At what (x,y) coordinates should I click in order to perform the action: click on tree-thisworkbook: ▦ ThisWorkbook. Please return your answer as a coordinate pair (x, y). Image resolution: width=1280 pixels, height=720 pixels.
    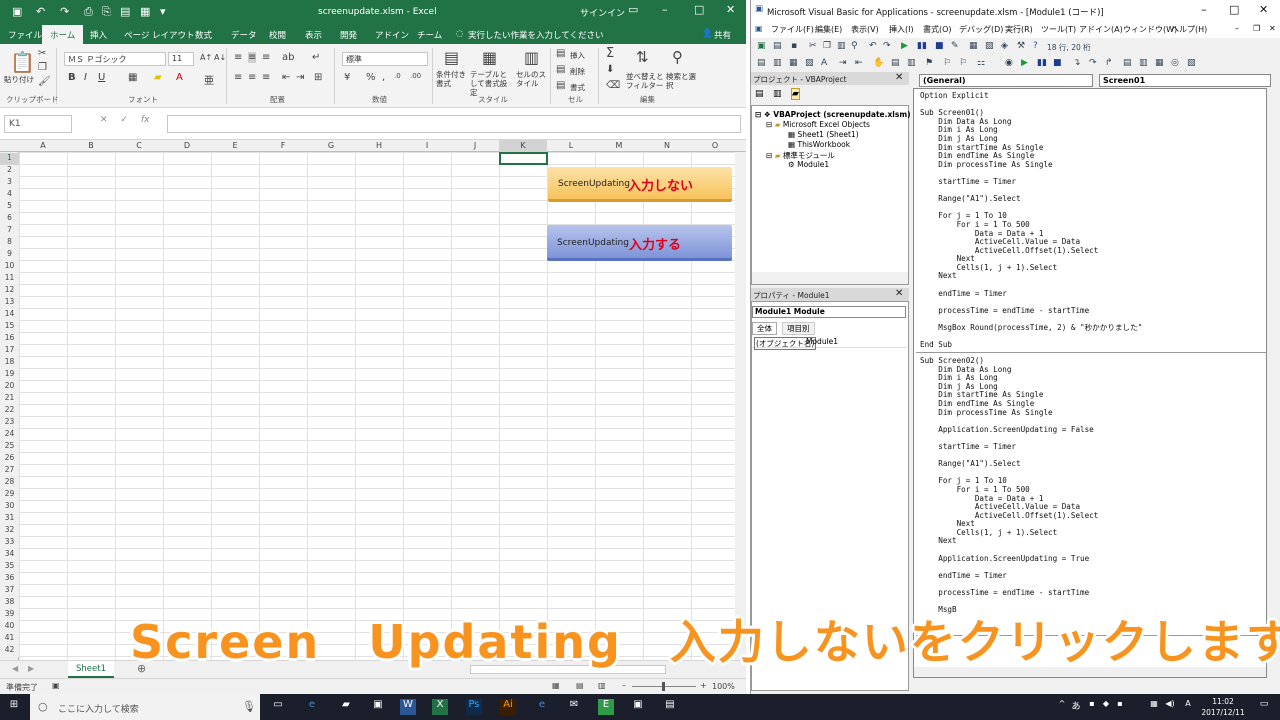
    Looking at the image, I should click on (819, 144).